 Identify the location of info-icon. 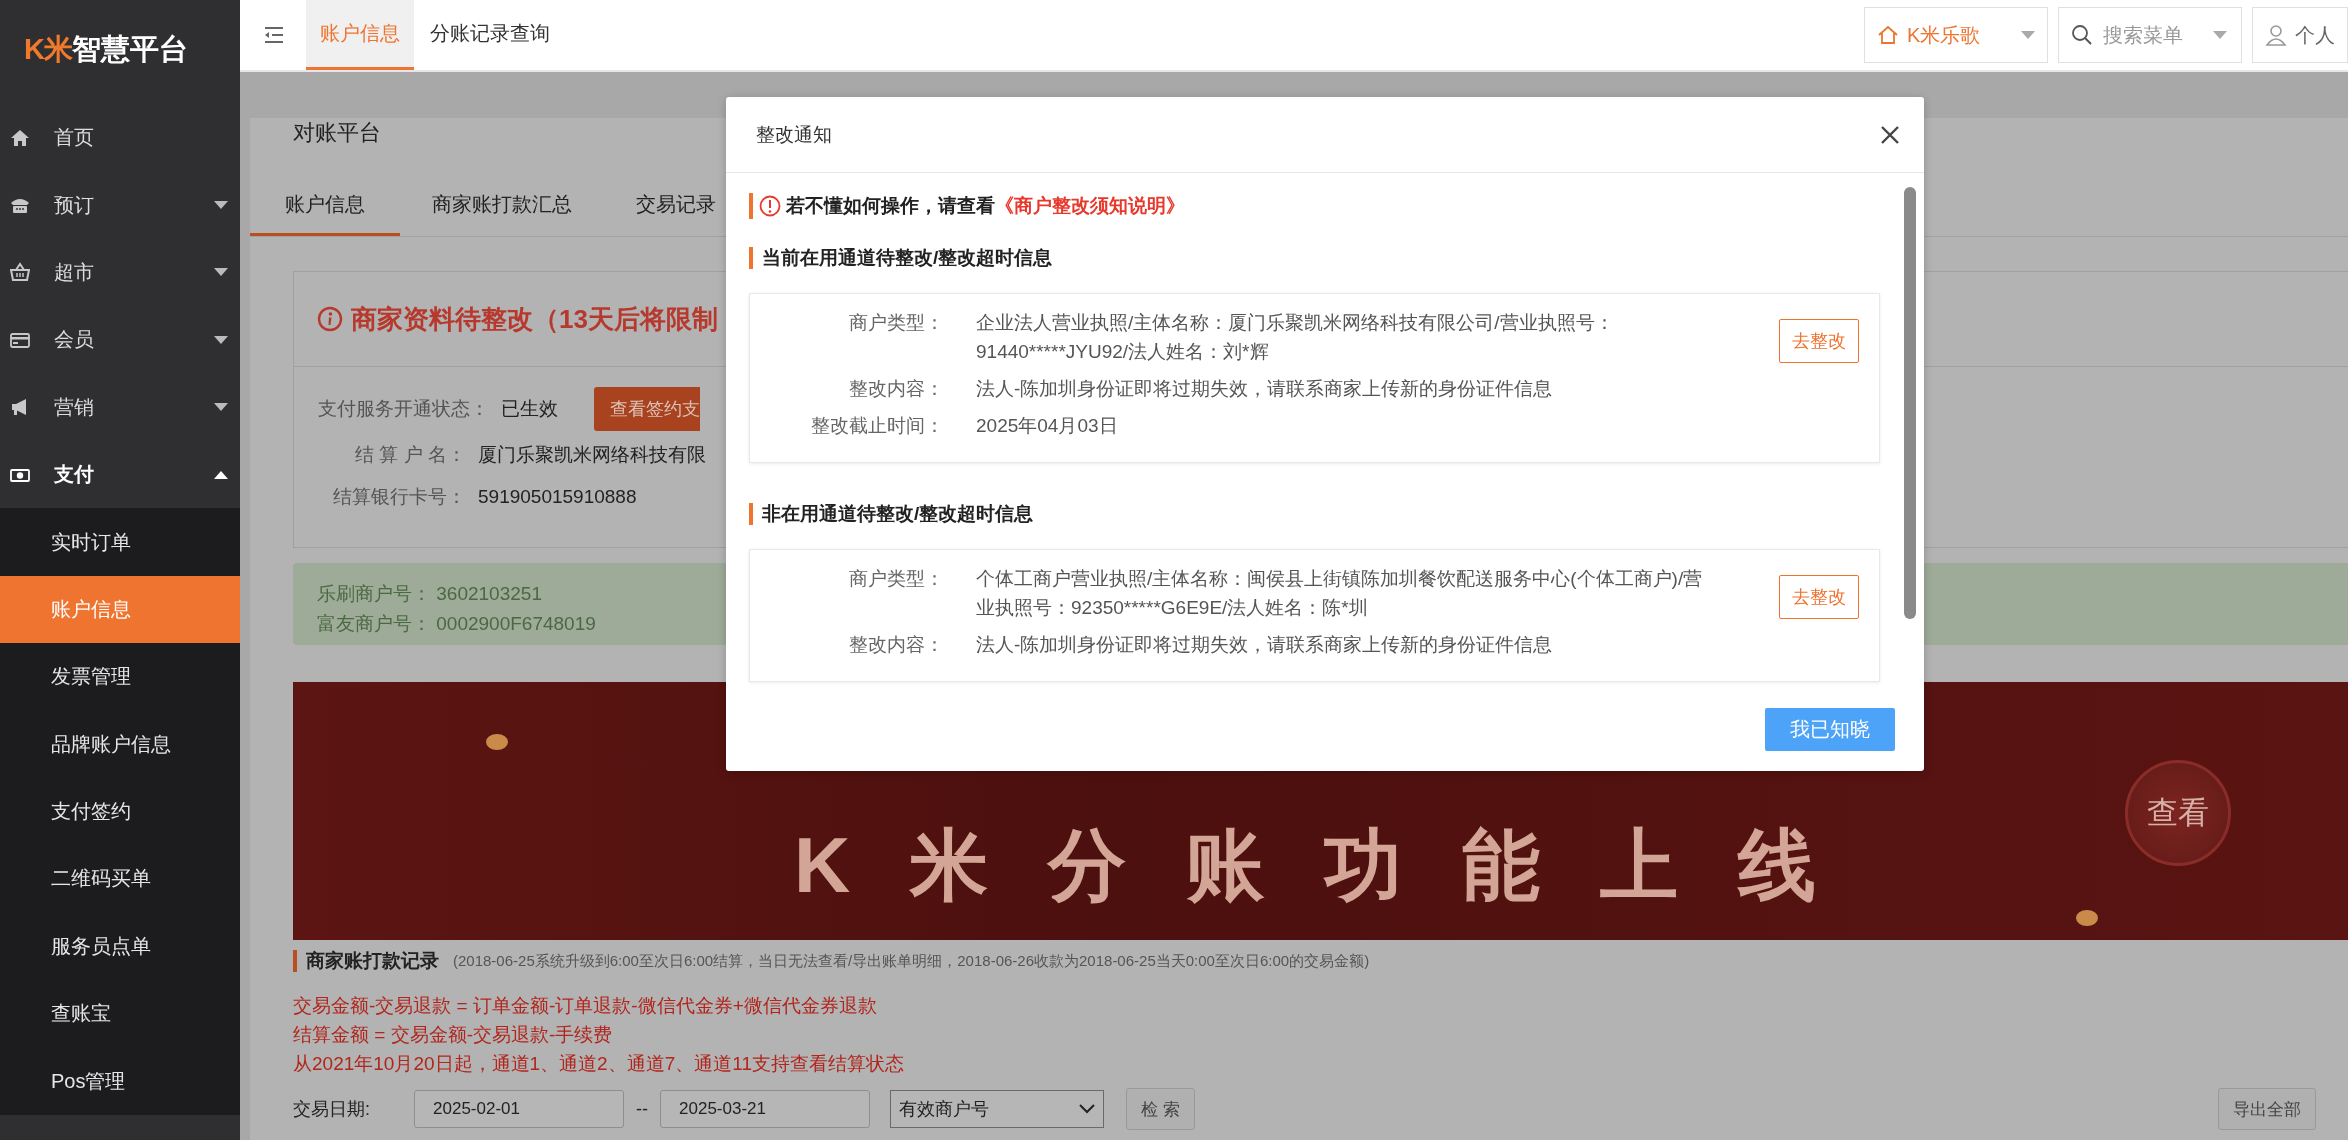
(330, 319).